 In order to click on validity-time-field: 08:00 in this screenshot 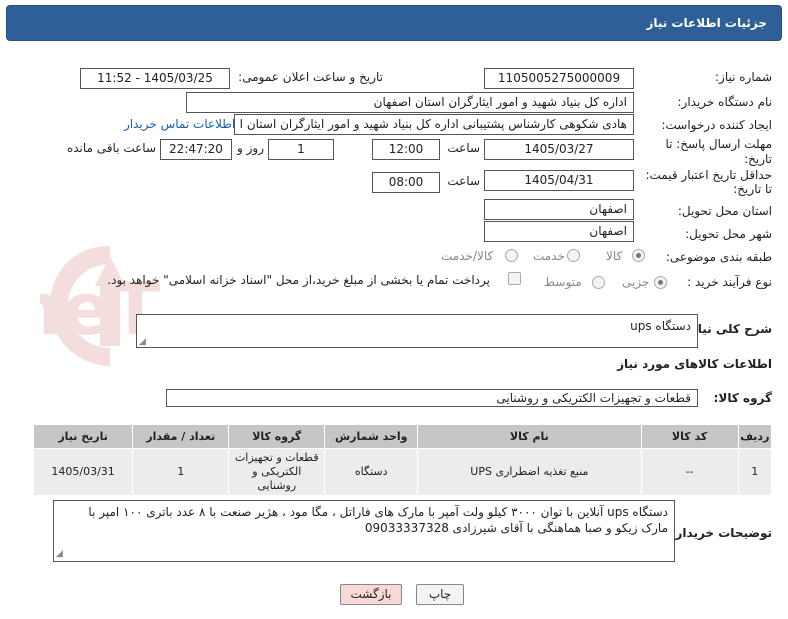, I will do `click(406, 182)`.